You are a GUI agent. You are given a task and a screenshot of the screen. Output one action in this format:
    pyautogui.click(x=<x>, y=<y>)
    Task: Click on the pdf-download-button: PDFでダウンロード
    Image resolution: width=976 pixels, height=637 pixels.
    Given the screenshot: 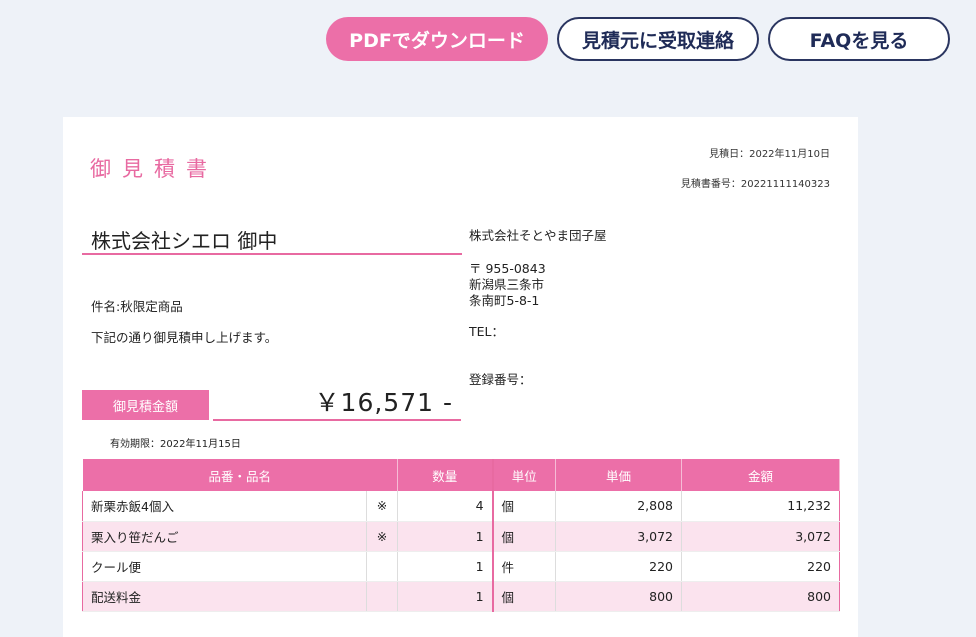 What is the action you would take?
    pyautogui.click(x=437, y=39)
    